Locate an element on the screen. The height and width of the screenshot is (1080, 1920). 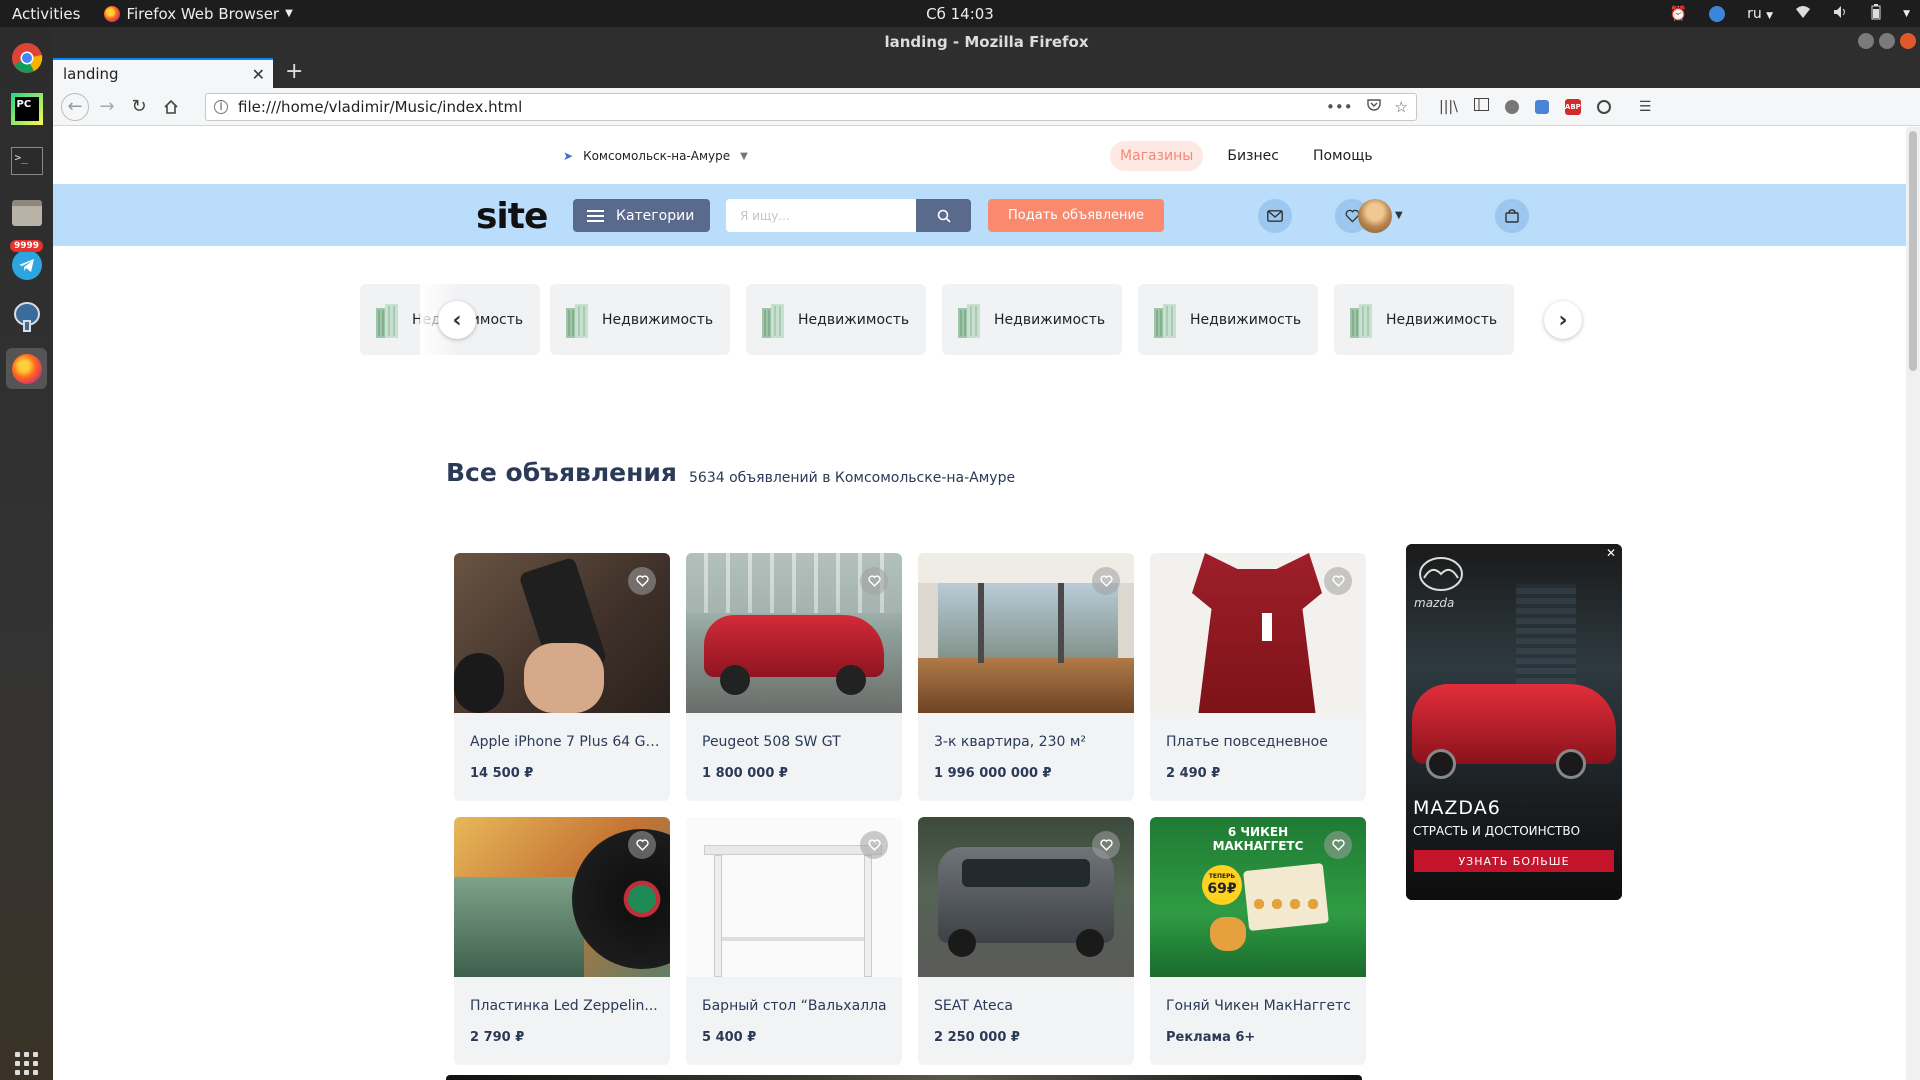
account-icon is located at coordinates (1603, 106).